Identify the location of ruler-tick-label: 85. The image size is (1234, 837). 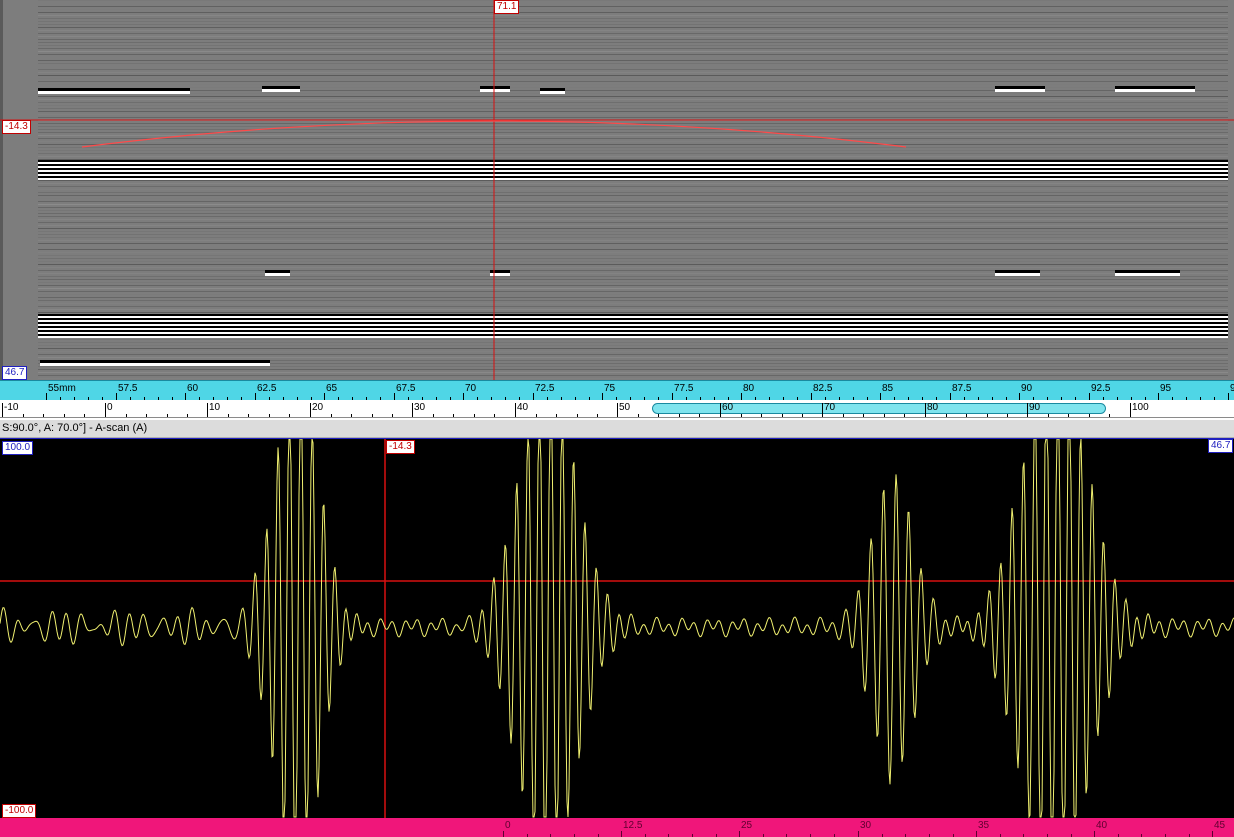
(888, 388).